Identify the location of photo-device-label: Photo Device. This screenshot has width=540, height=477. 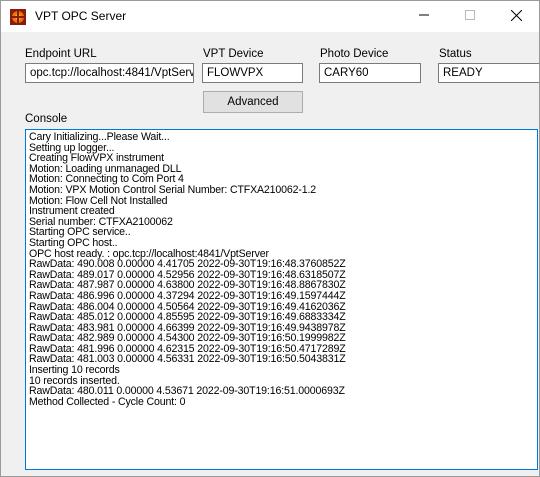
(354, 54).